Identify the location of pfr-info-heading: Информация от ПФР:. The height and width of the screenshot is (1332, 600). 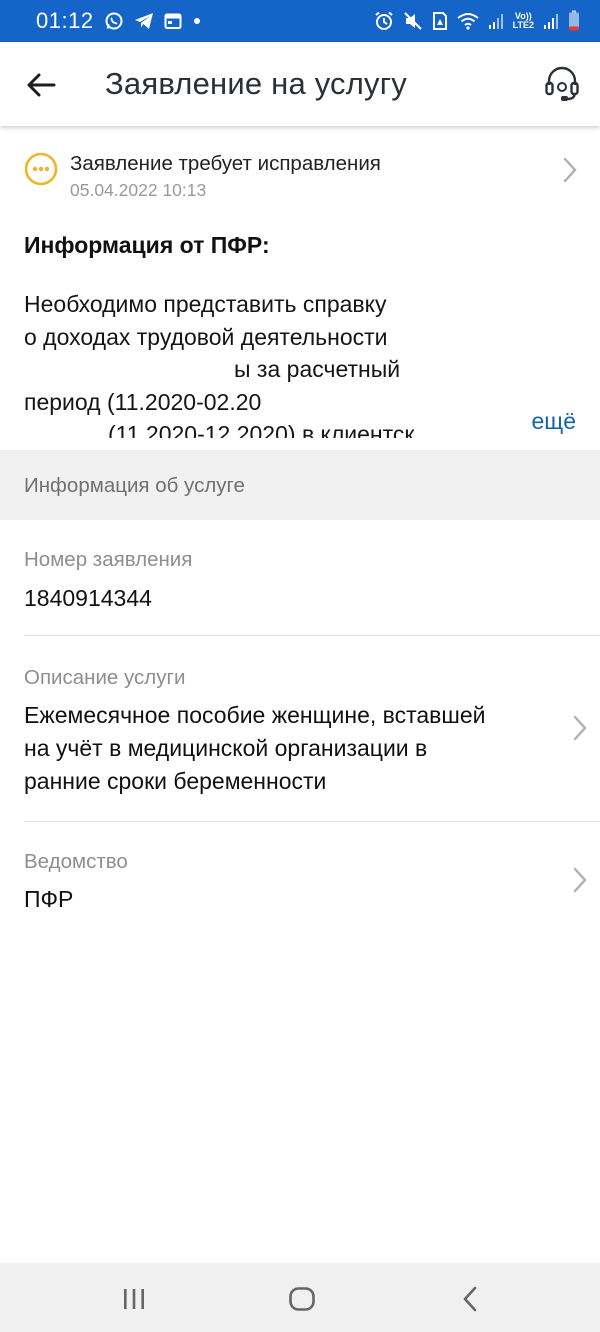
(147, 245).